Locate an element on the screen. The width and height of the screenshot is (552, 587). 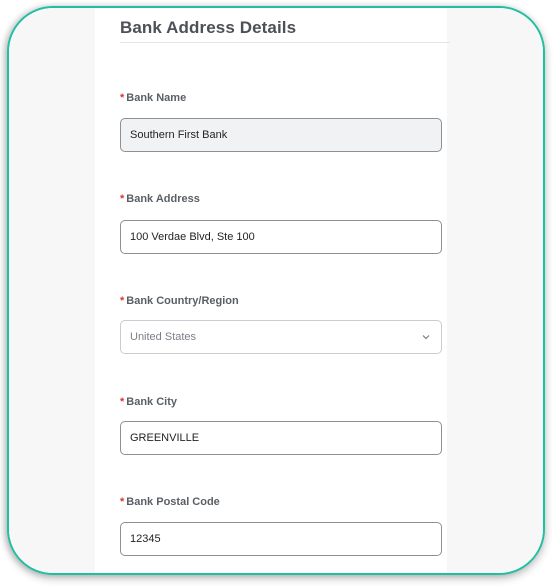
bank-country-label-text: Bank Country/Region is located at coordinates (182, 301).